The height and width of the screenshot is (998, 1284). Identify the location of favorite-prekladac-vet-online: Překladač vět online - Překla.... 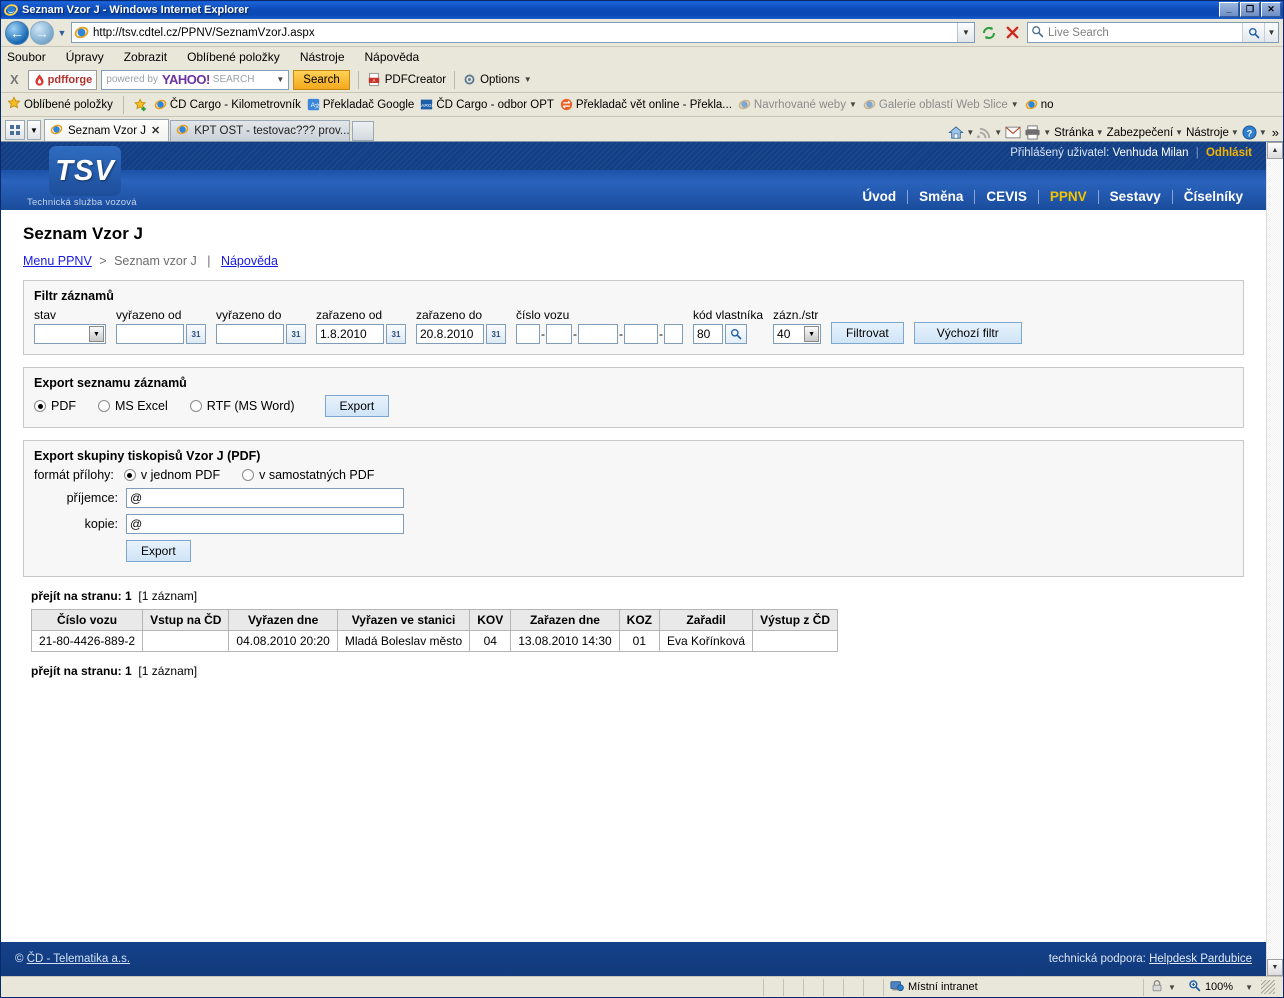
(646, 104).